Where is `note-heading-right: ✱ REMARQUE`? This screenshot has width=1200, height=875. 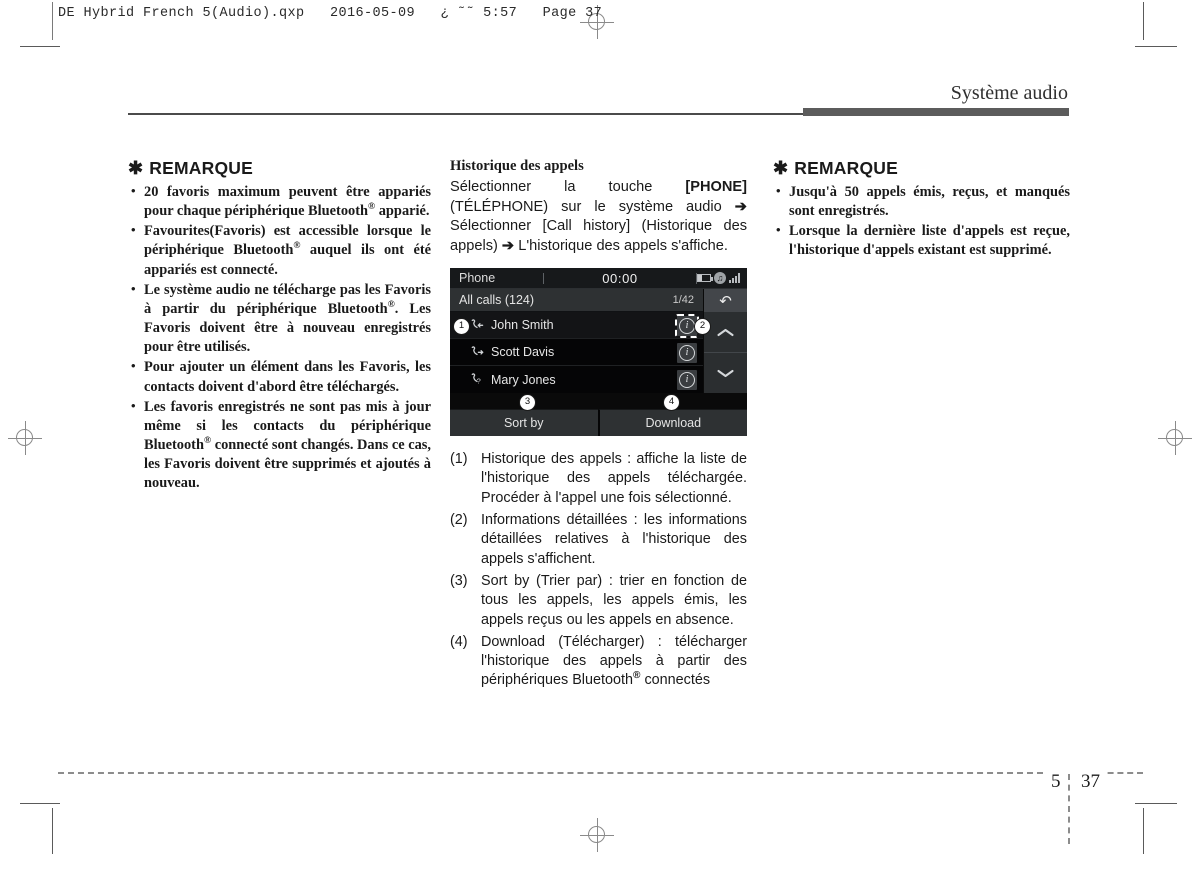
note-heading-right: ✱ REMARQUE is located at coordinates (921, 168).